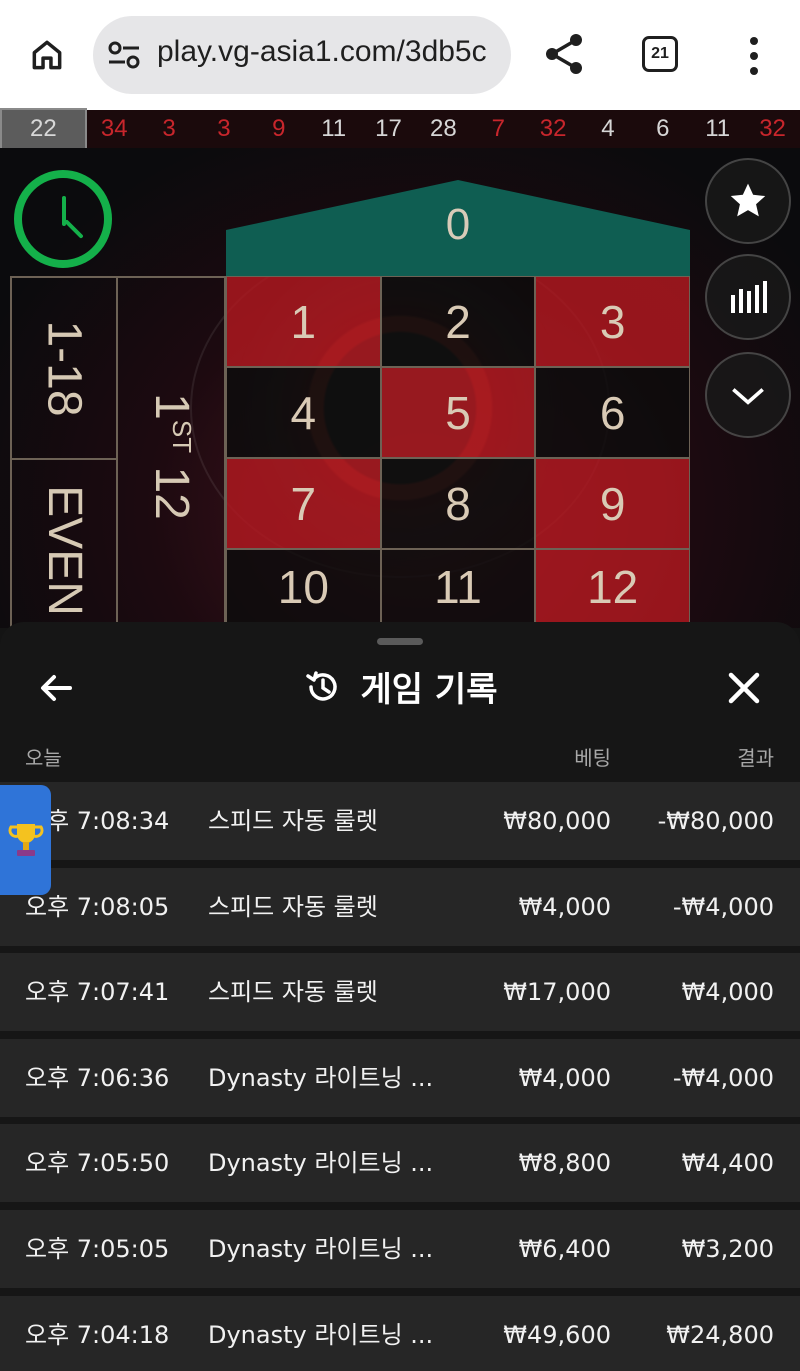 This screenshot has width=800, height=1371. Describe the element at coordinates (124, 55) in the screenshot. I see `tune-icon` at that location.